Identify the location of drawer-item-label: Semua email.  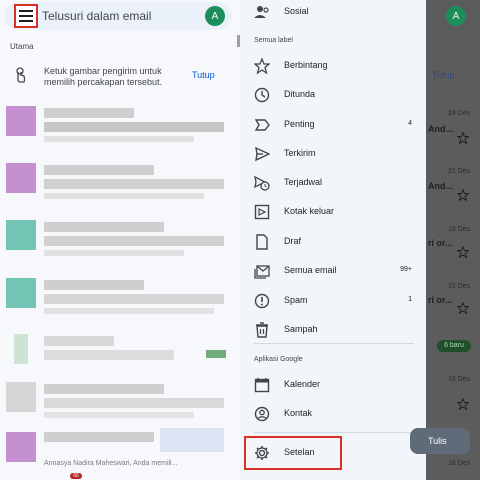
(310, 270).